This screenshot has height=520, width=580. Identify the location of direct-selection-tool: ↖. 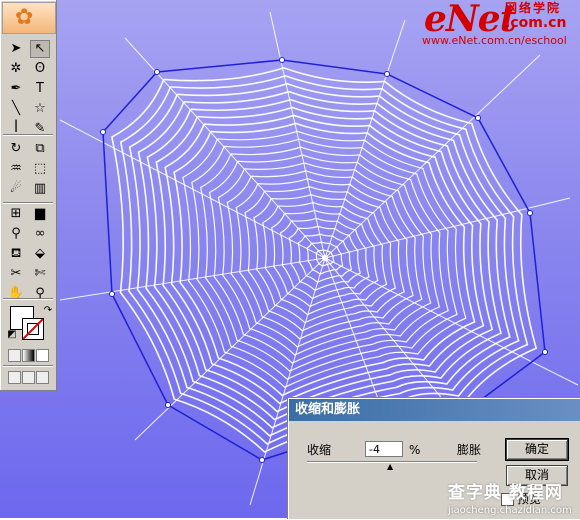
(40, 49).